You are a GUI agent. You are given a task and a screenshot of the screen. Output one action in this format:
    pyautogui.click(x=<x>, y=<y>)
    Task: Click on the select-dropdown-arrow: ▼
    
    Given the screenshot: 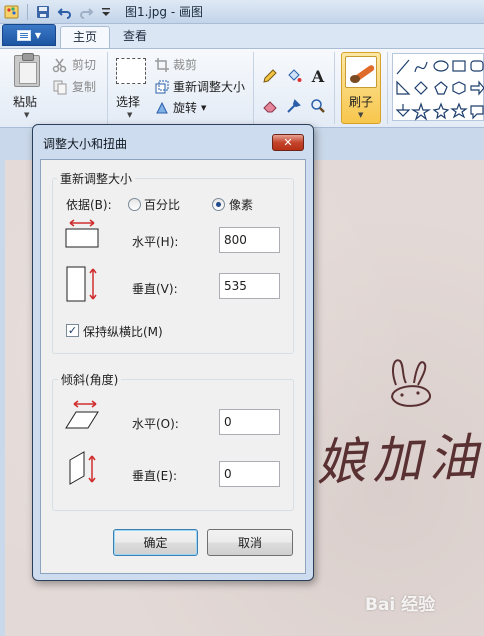 What is the action you would take?
    pyautogui.click(x=129, y=115)
    